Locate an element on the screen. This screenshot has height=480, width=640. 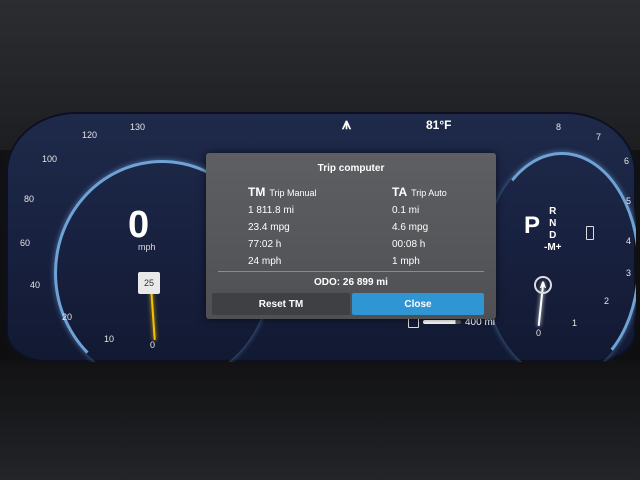
rpm-tick: 4 is located at coordinates (629, 241).